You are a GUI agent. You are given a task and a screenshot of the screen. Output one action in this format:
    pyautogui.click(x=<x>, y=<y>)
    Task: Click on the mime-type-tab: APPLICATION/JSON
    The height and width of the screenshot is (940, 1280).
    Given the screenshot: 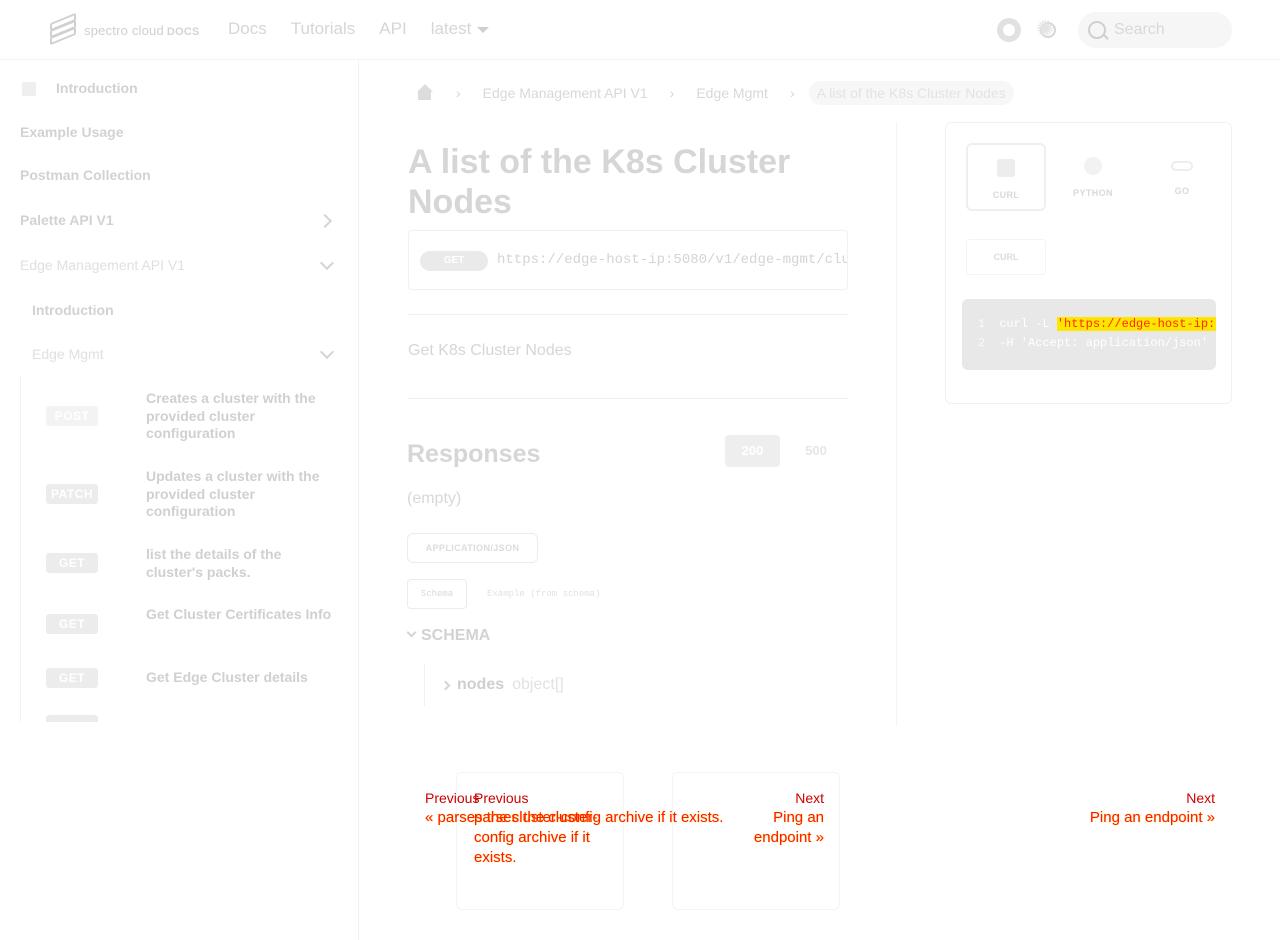 What is the action you would take?
    pyautogui.click(x=472, y=548)
    